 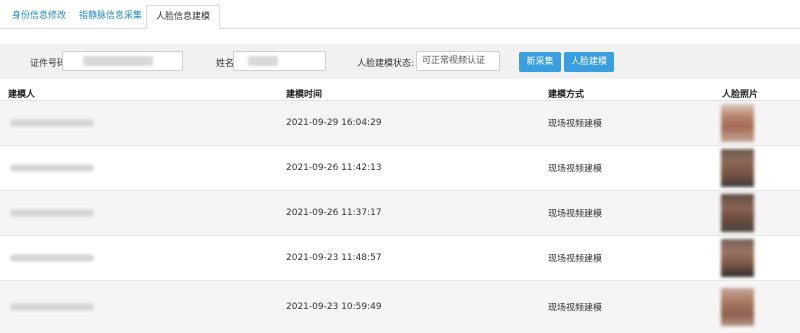 I want to click on col-header-time: 建模时间, so click(x=304, y=95).